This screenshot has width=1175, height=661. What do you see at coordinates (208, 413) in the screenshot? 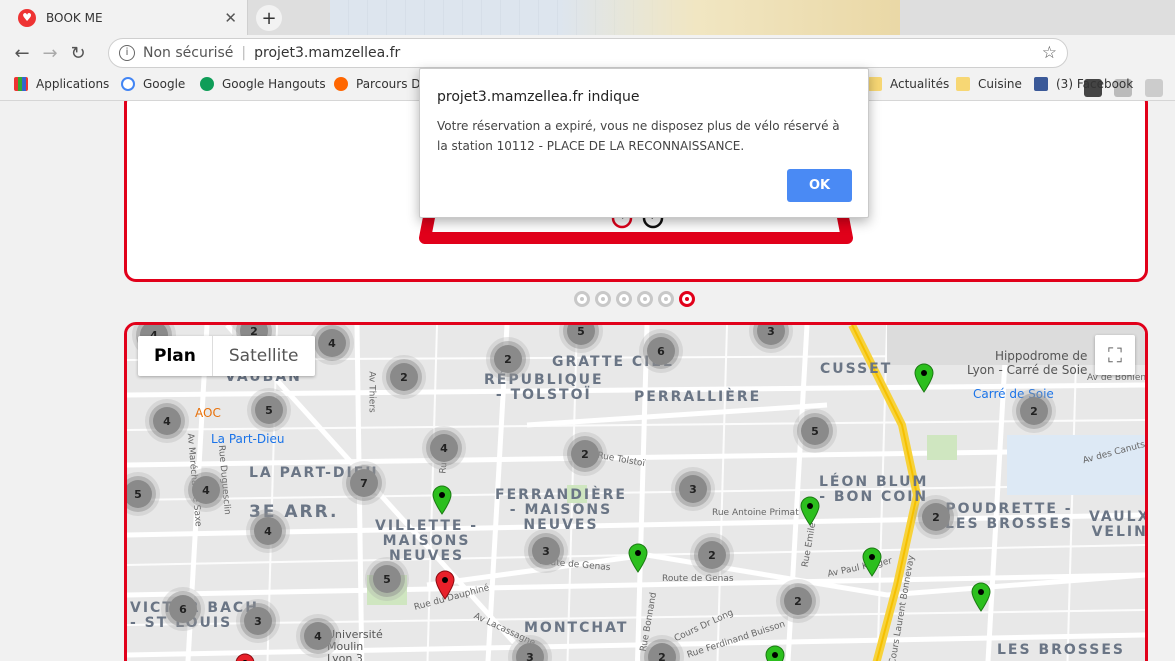
I see `poi-label: AOC` at bounding box center [208, 413].